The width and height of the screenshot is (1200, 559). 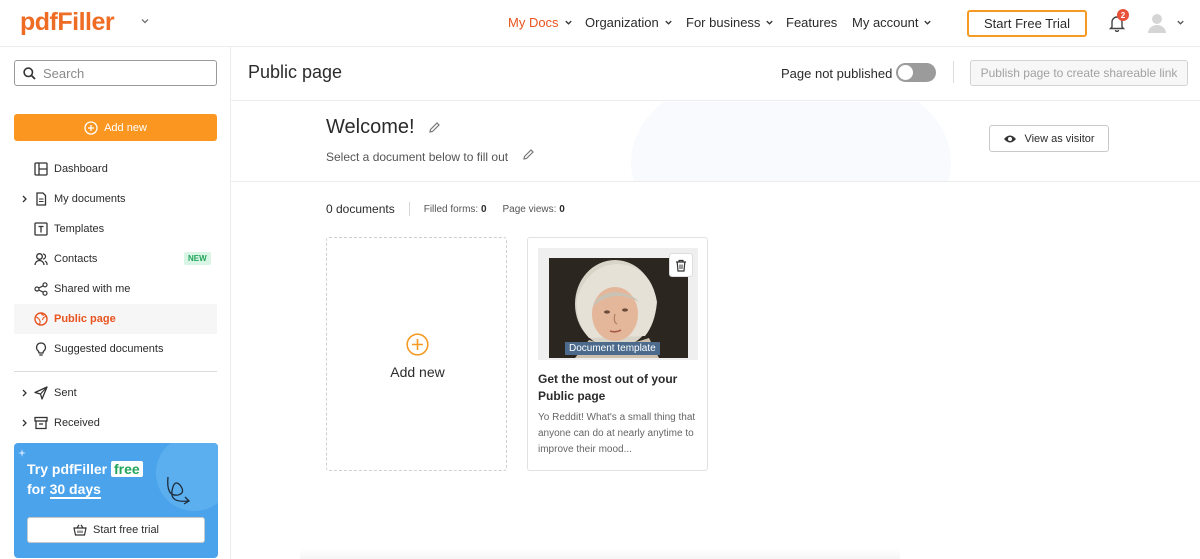 I want to click on sidebar-item-label: Received, so click(x=77, y=423).